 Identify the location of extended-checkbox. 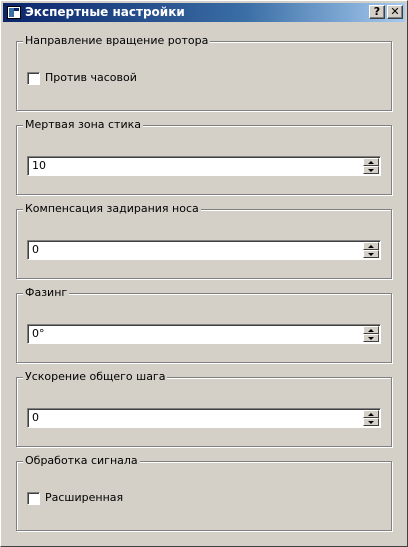
(33, 498).